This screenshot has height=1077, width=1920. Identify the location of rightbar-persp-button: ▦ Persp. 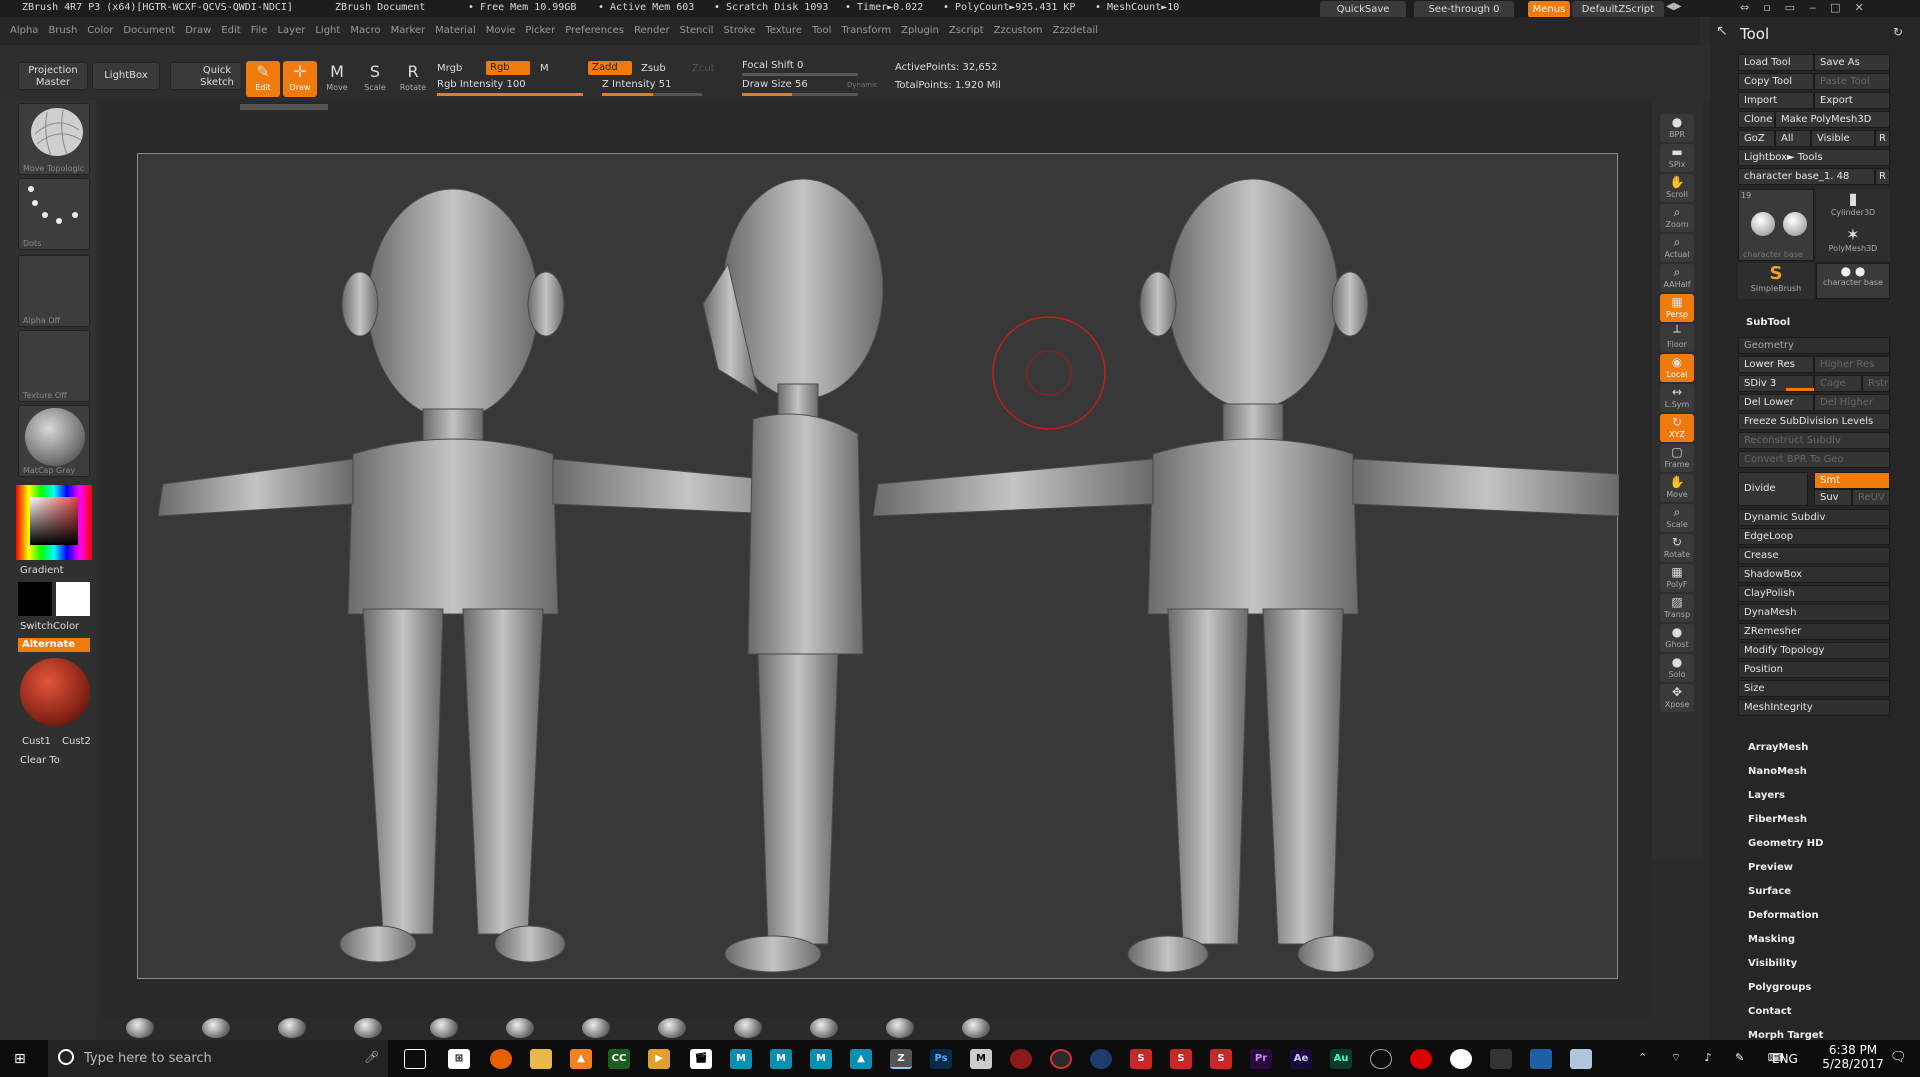
(1677, 308).